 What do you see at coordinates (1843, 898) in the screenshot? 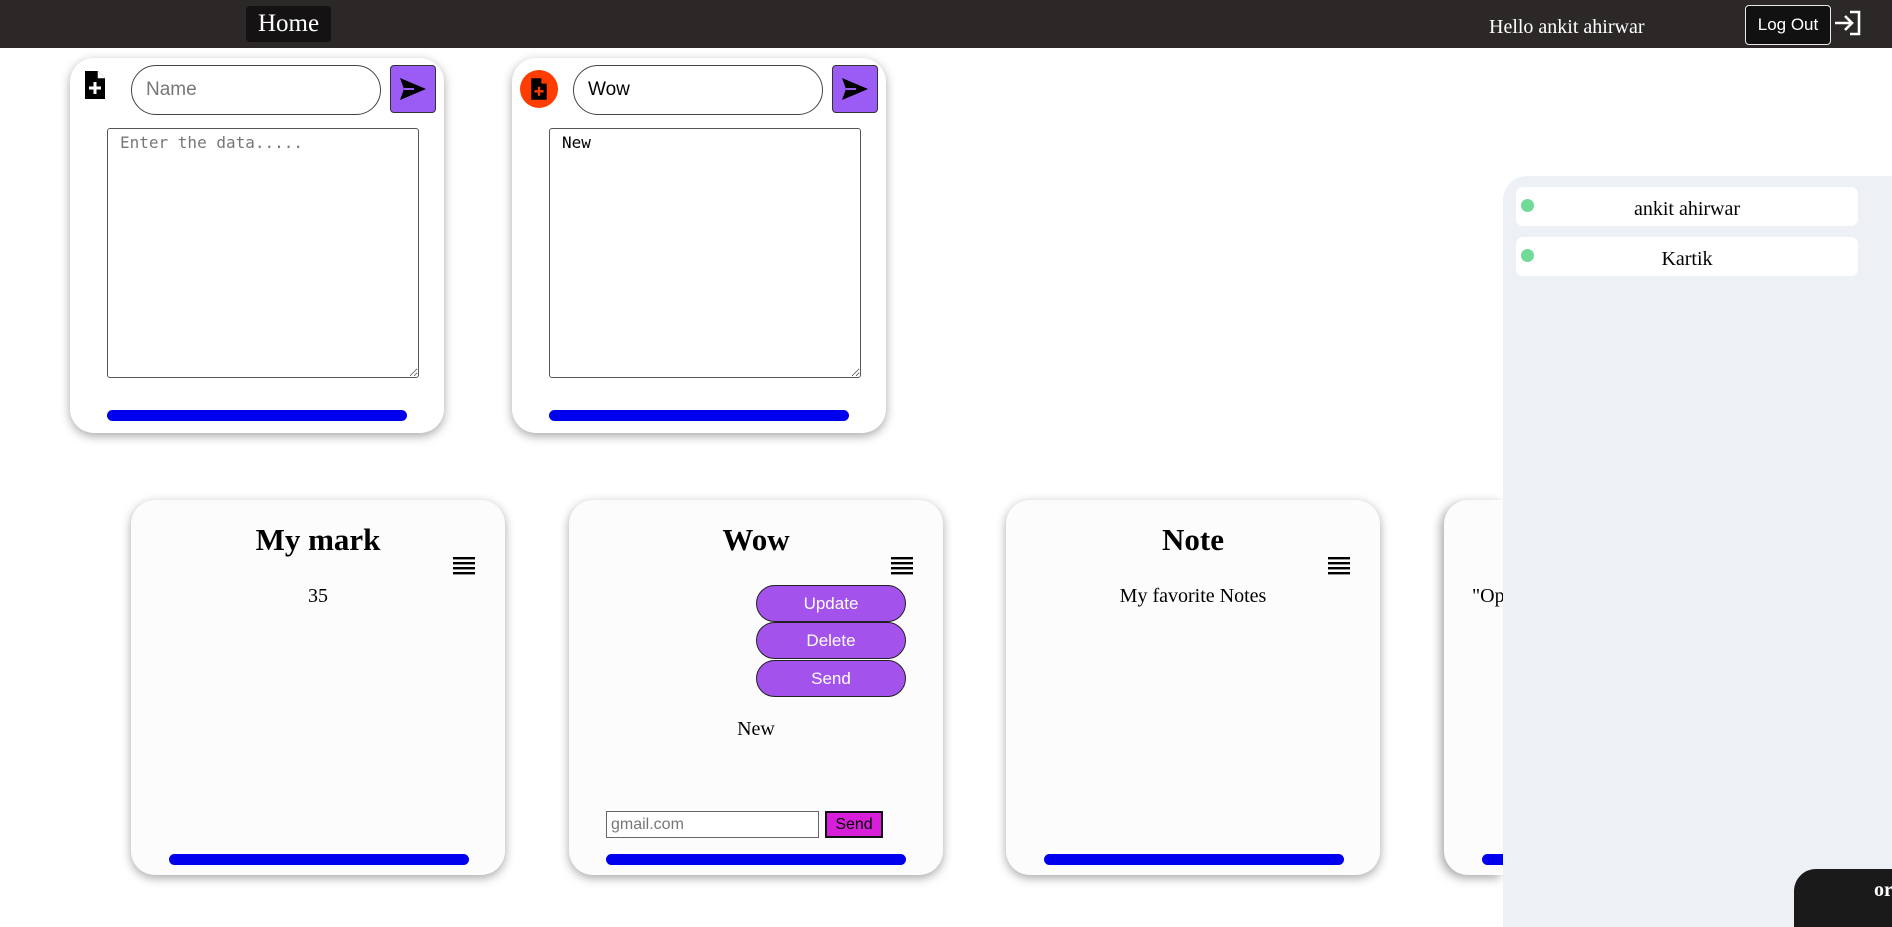
I see `chat-toggle-button: or` at bounding box center [1843, 898].